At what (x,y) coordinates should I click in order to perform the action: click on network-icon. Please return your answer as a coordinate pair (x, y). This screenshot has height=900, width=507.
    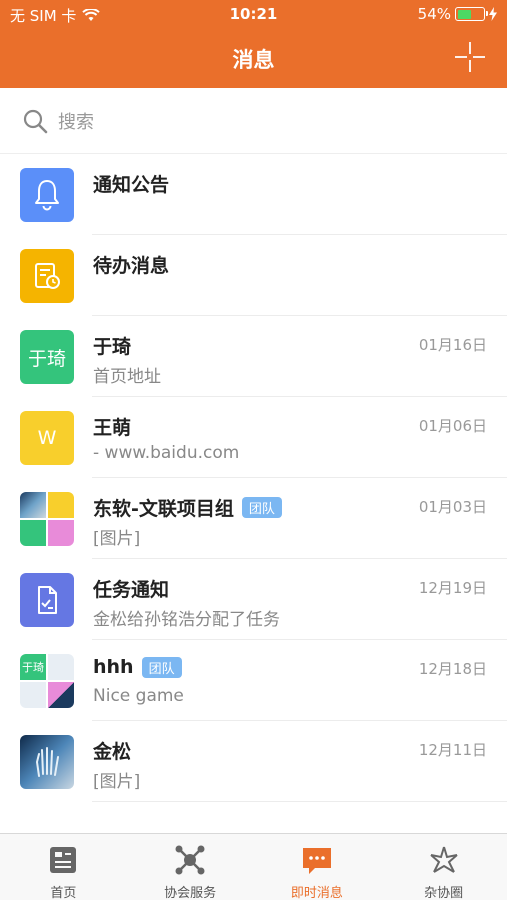
    Looking at the image, I should click on (190, 860).